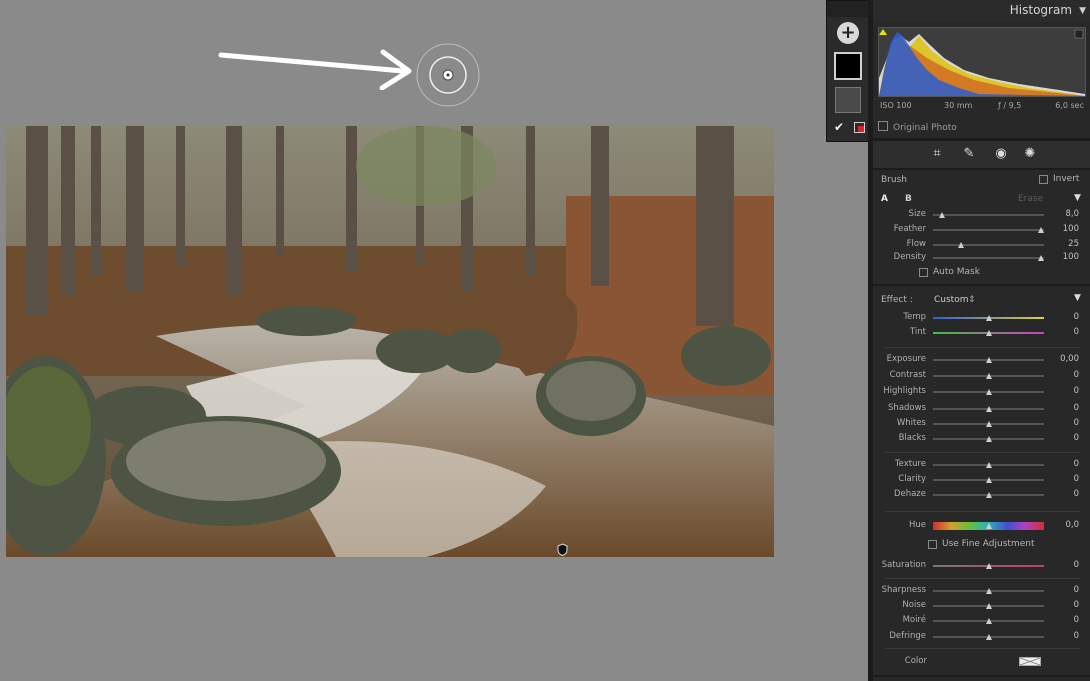 The image size is (1090, 681). What do you see at coordinates (1066, 479) in the screenshot?
I see `clarity-value: 0` at bounding box center [1066, 479].